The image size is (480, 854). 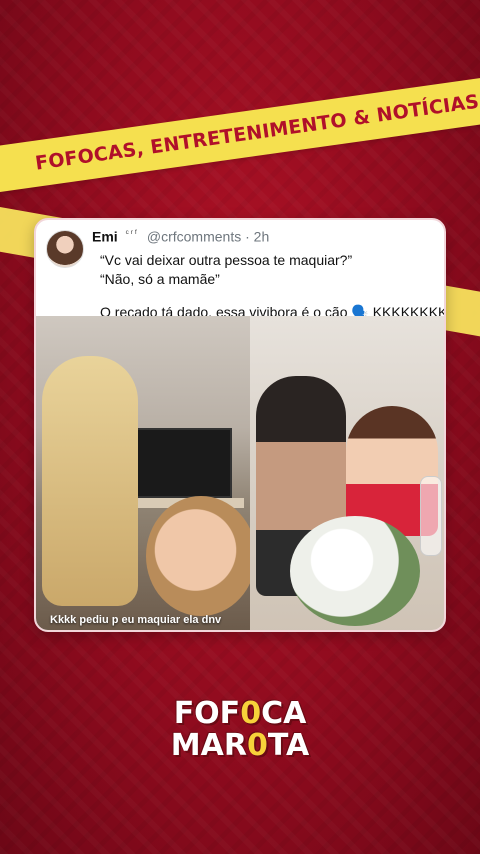 What do you see at coordinates (226, 260) in the screenshot?
I see `tweet-text-line: “Vc vai deixar outra pessoa te maquiar?”` at bounding box center [226, 260].